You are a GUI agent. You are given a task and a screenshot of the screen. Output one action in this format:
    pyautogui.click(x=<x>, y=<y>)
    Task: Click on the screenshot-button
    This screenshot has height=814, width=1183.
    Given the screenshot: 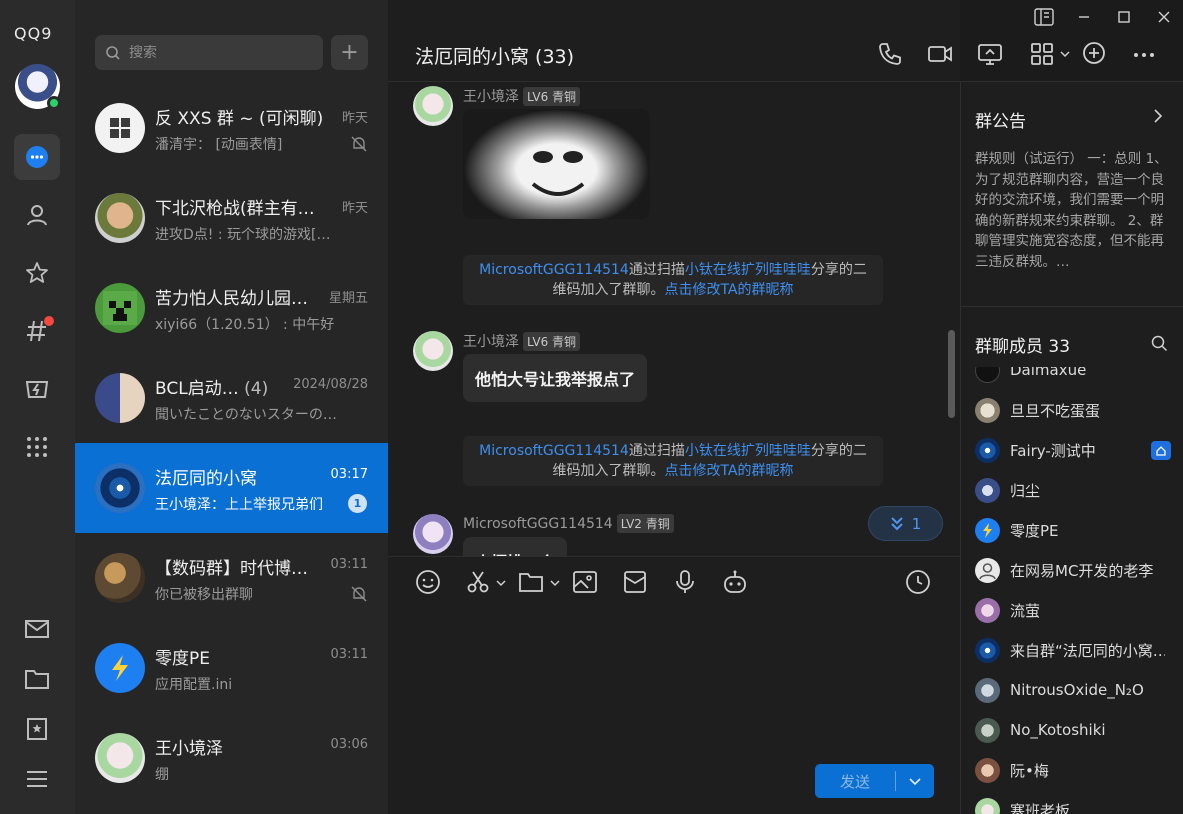 What is the action you would take?
    pyautogui.click(x=478, y=582)
    